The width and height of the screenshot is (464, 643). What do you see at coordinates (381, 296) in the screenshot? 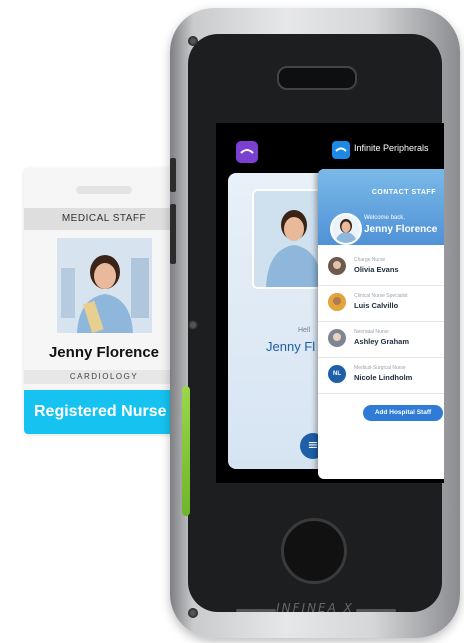
I see `staff-role: Clinical Nurse Specialist` at bounding box center [381, 296].